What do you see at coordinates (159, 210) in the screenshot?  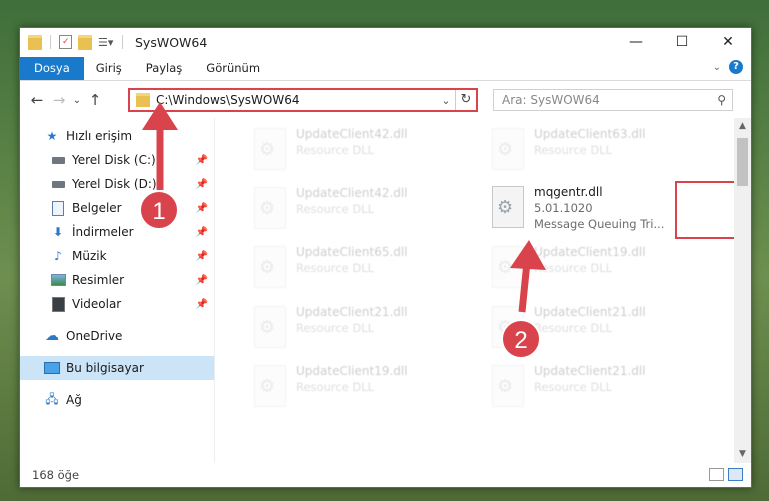 I see `step-badge-1: 1` at bounding box center [159, 210].